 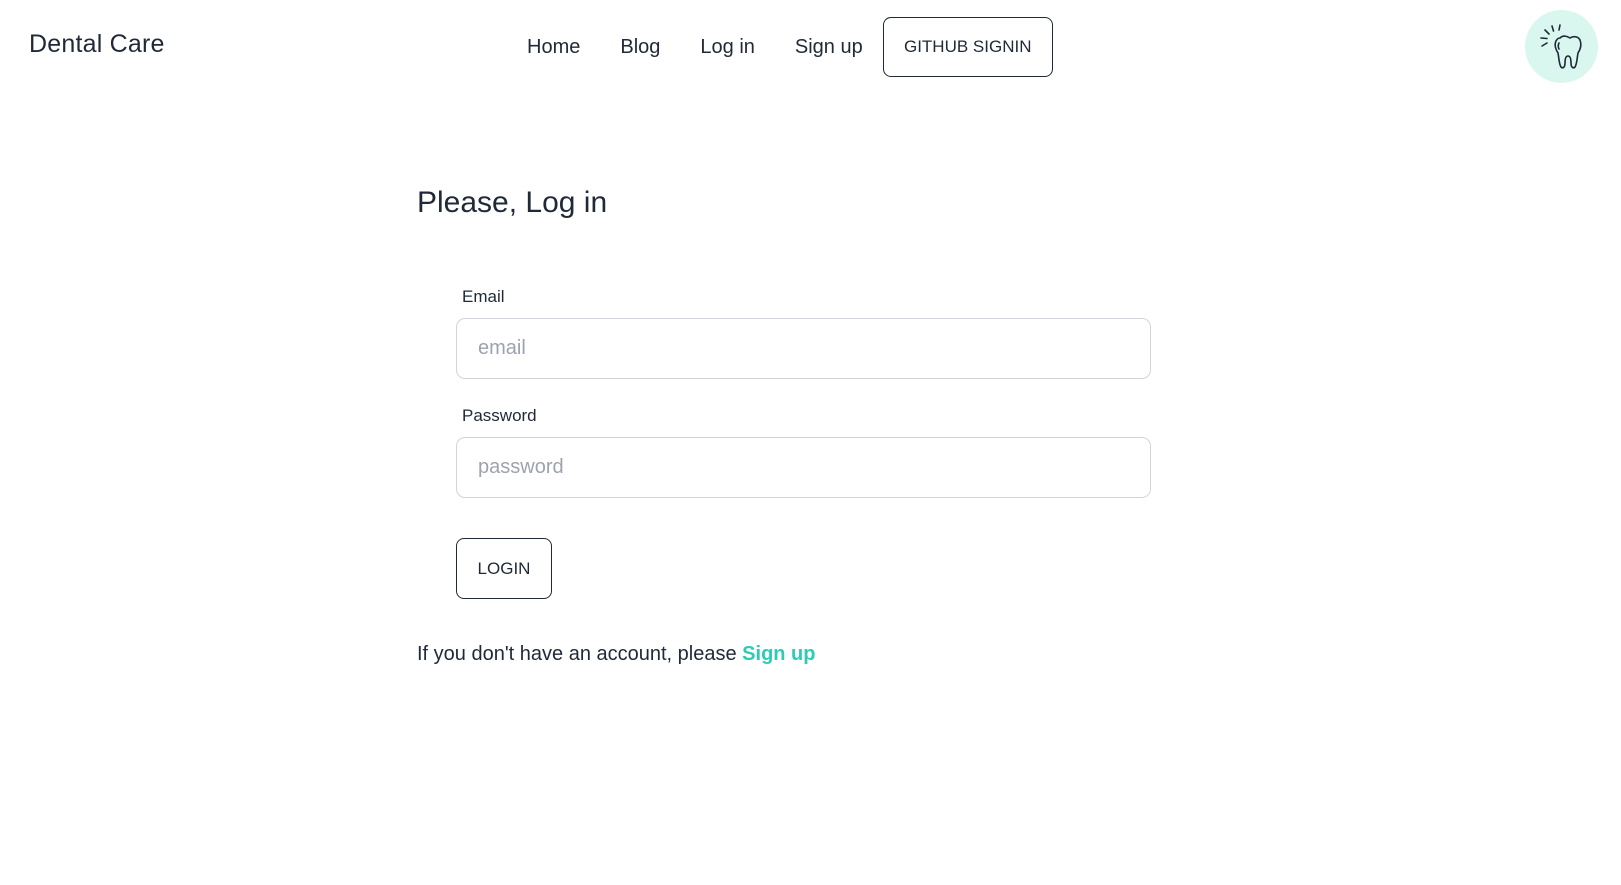 I want to click on brand-logo-text: Dental Care, so click(x=97, y=44).